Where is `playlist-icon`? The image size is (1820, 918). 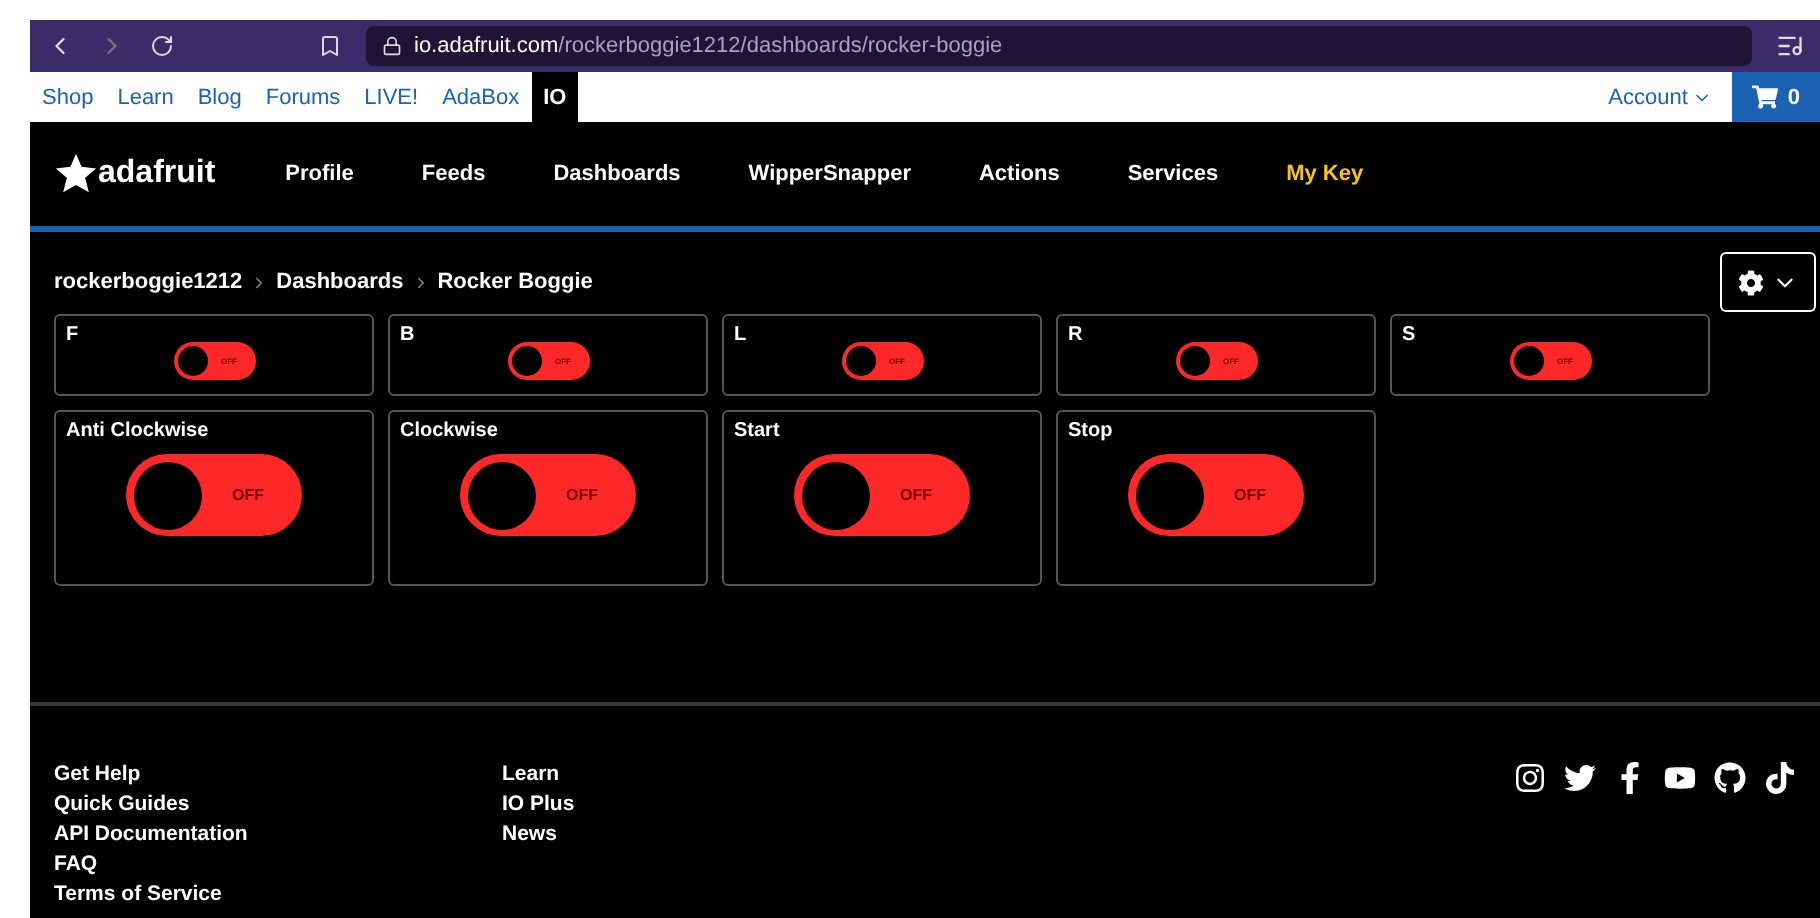
playlist-icon is located at coordinates (1790, 46).